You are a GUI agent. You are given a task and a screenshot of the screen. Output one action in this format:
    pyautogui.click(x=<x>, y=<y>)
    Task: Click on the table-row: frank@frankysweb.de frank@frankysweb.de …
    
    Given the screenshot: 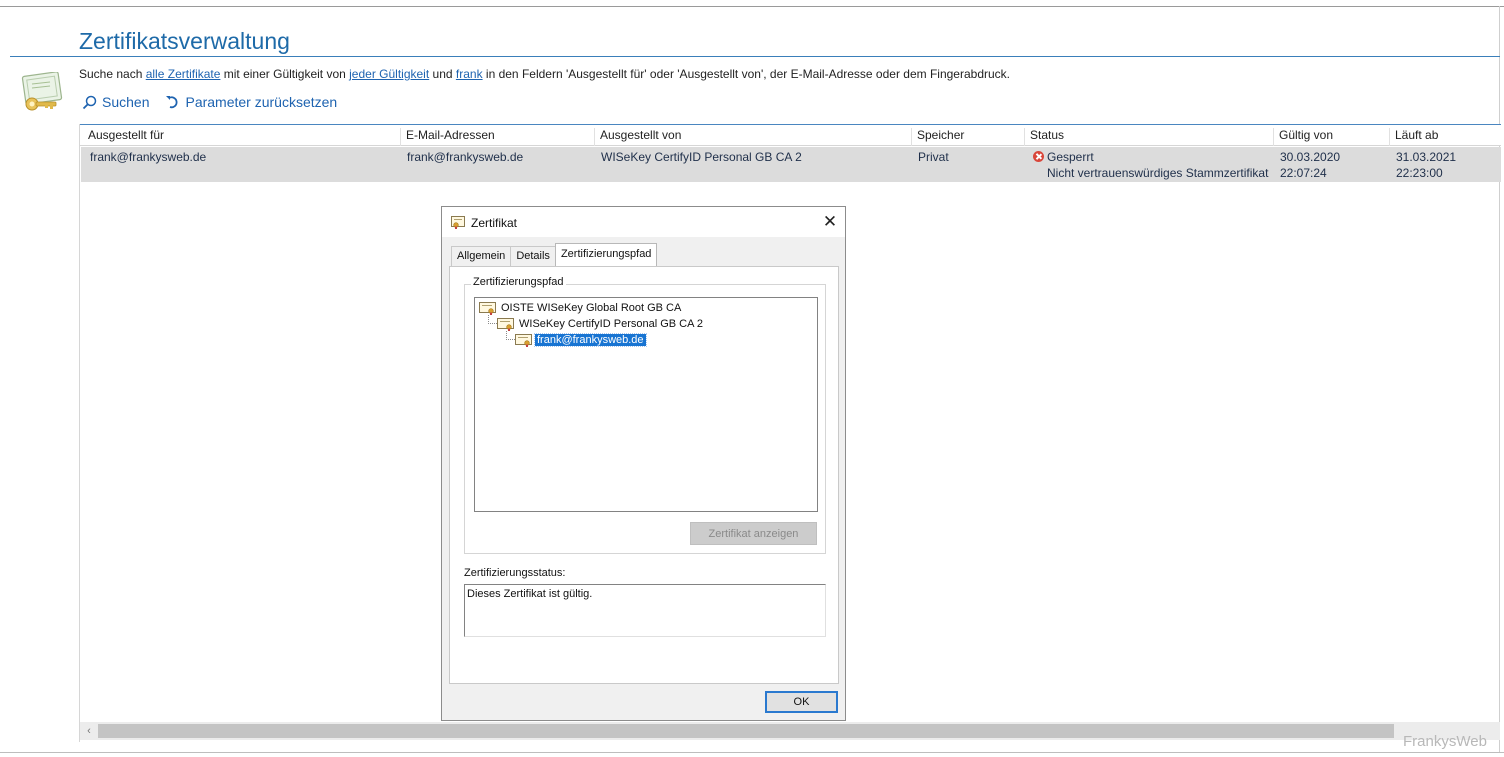 What is the action you would take?
    pyautogui.click(x=791, y=164)
    